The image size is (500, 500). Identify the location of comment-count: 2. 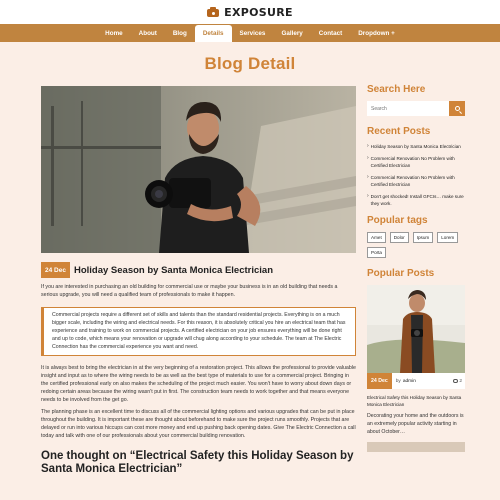
(460, 381).